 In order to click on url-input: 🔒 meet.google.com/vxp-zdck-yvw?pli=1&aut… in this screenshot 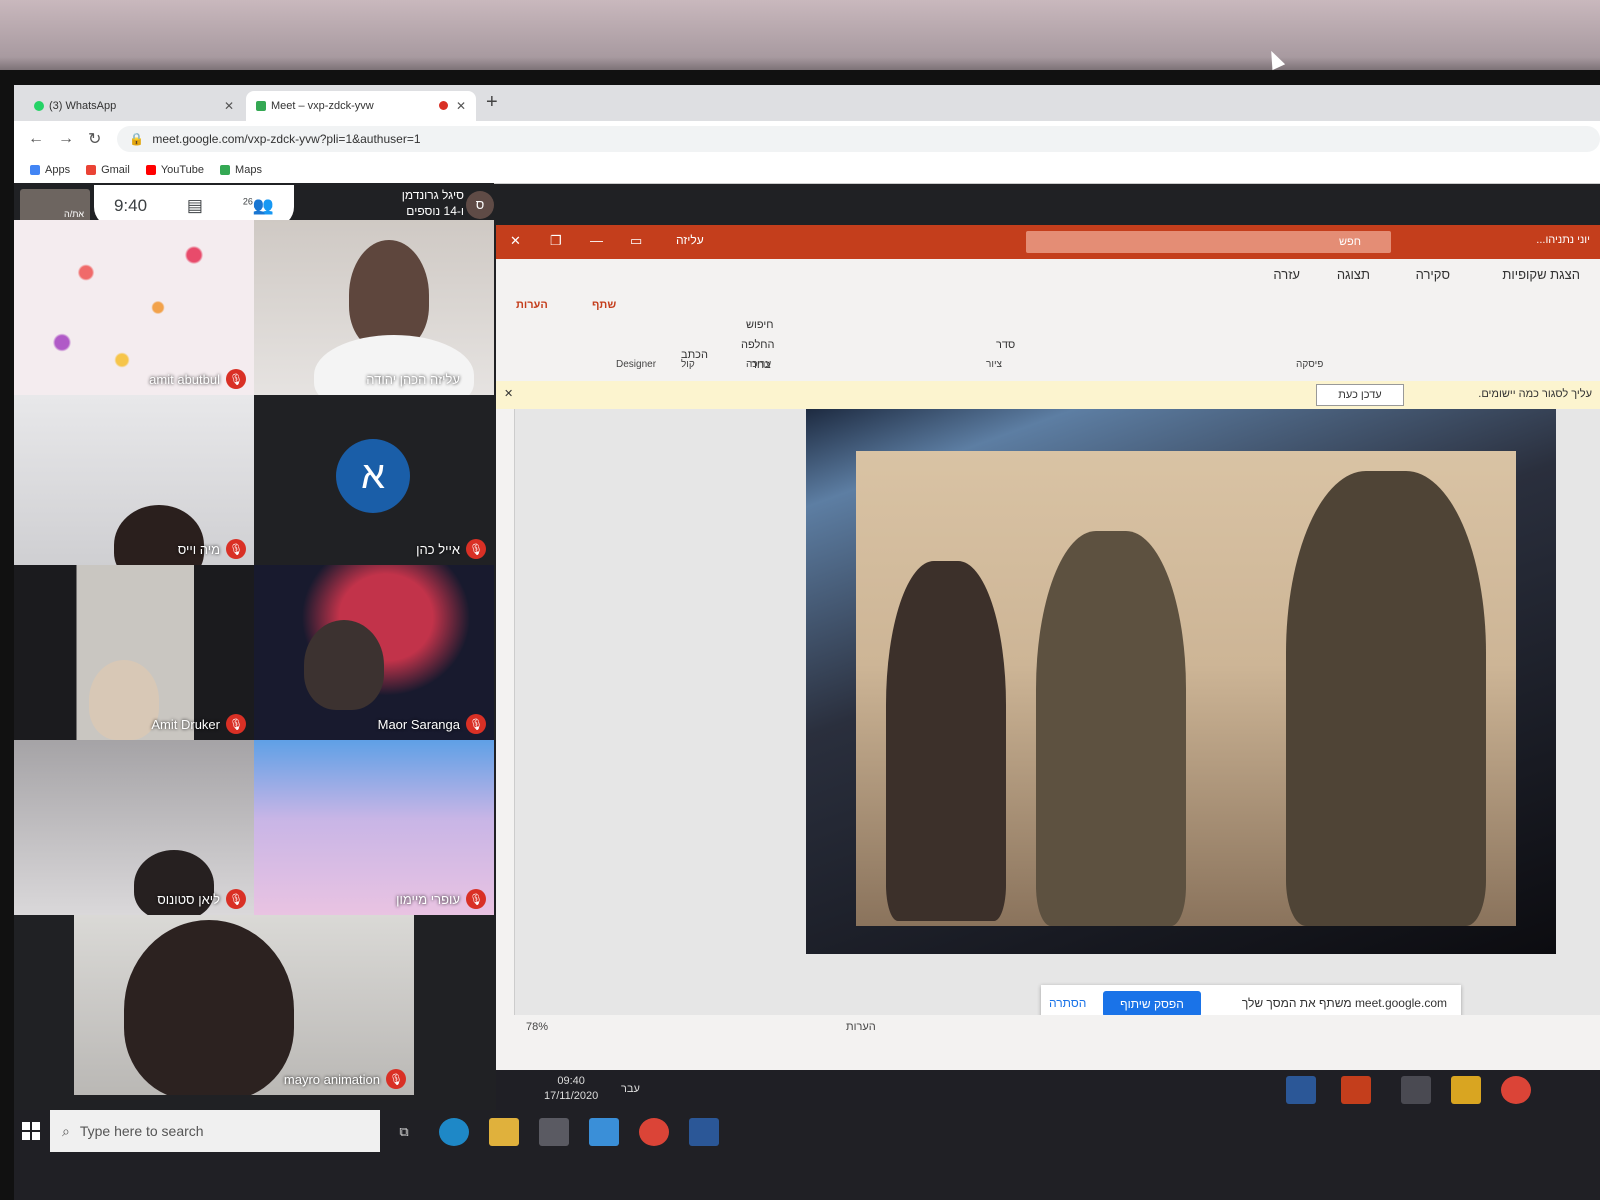, I will do `click(858, 139)`.